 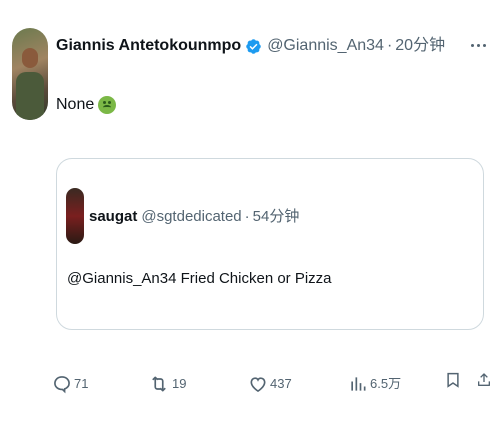 What do you see at coordinates (420, 46) in the screenshot?
I see `tweet-time: 20分钟` at bounding box center [420, 46].